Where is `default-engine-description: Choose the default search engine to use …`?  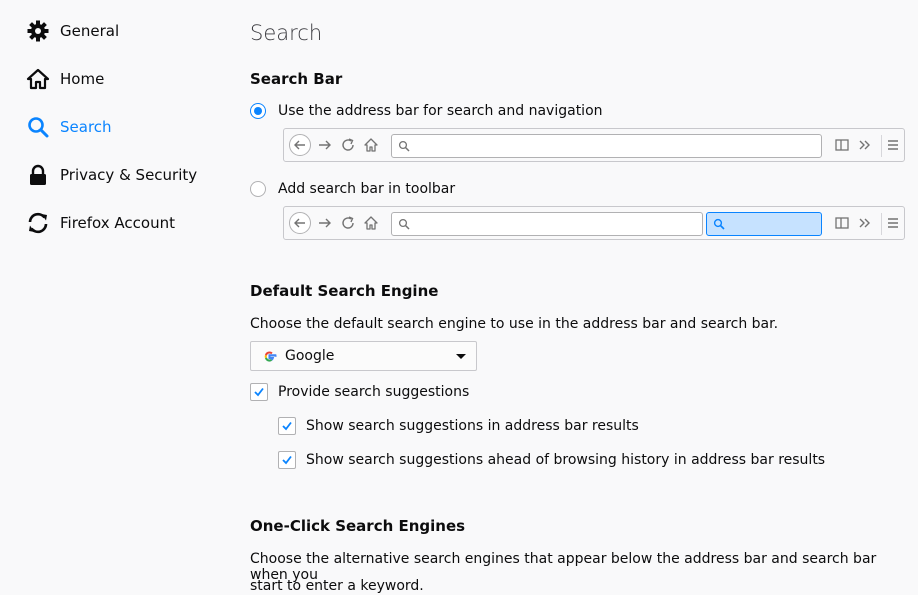 default-engine-description: Choose the default search engine to use … is located at coordinates (514, 324).